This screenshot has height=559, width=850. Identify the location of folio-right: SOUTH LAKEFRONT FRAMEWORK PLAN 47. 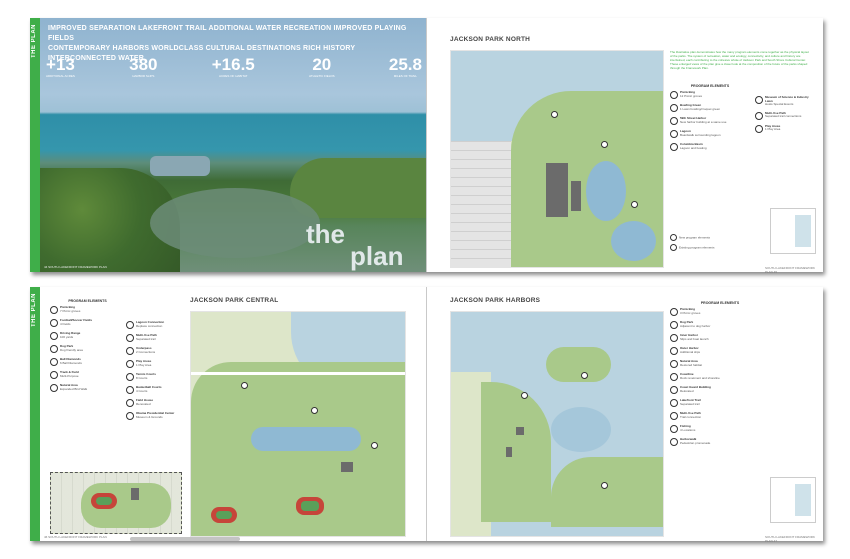
(790, 539).